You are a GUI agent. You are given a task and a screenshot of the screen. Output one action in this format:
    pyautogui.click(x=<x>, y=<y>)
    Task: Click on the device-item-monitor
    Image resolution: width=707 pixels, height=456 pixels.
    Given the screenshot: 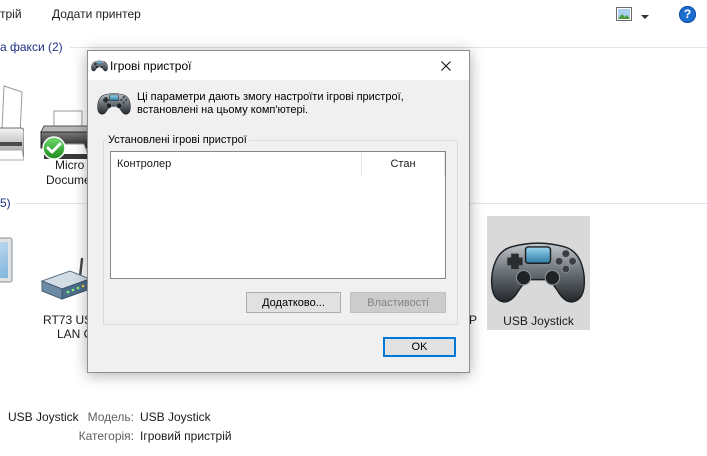 What is the action you would take?
    pyautogui.click(x=7, y=272)
    